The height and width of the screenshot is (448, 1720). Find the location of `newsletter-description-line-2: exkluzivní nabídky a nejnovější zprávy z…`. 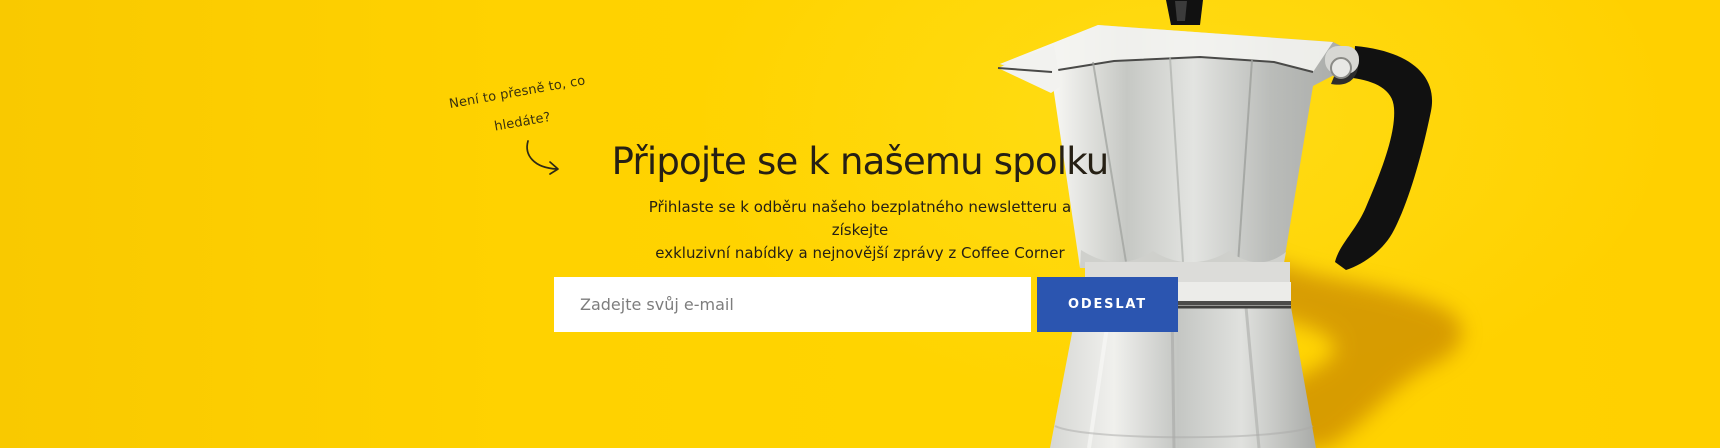

newsletter-description-line-2: exkluzivní nabídky a nejnovější zprávy z… is located at coordinates (860, 253).